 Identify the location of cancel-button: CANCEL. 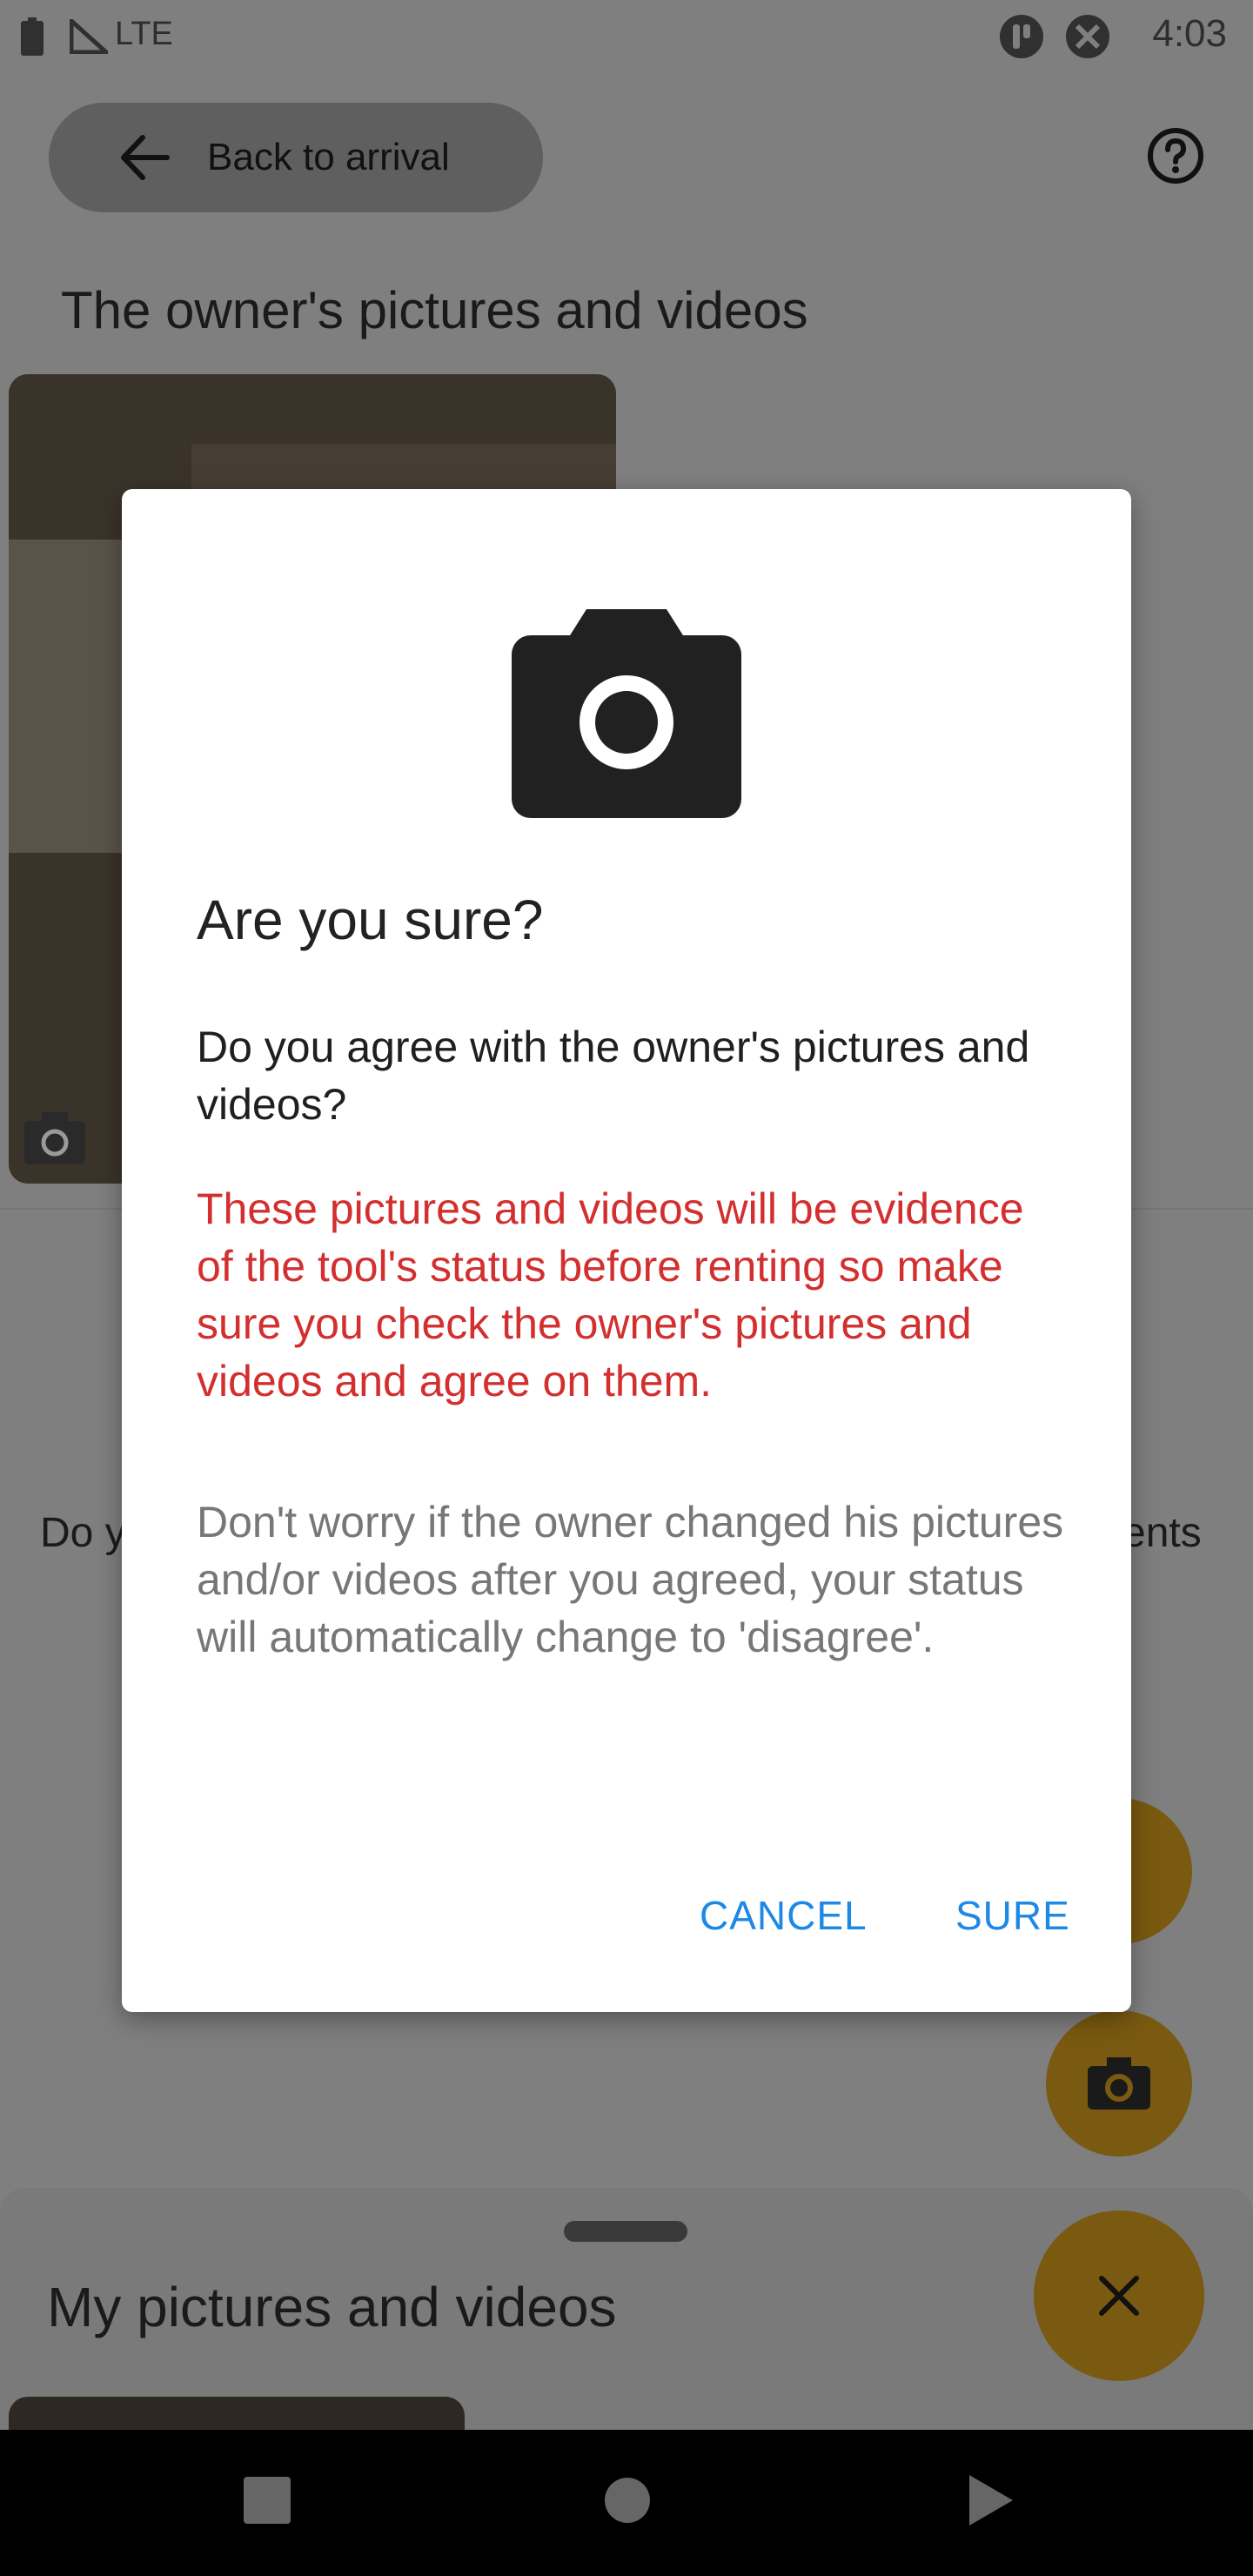
(784, 1916).